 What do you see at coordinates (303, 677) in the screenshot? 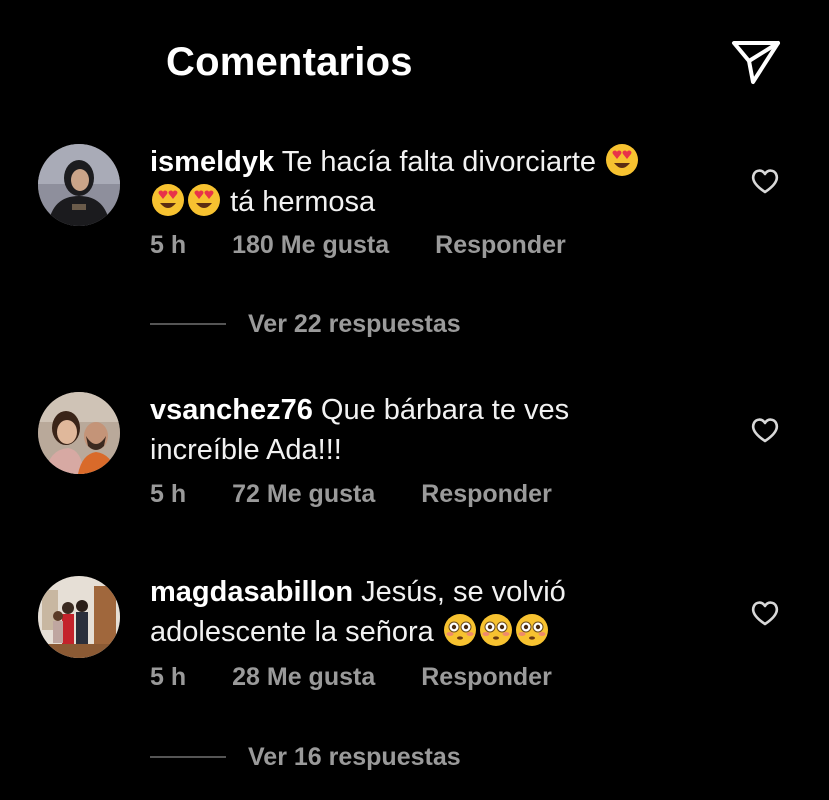
I see `likes-count: 28 Me gusta` at bounding box center [303, 677].